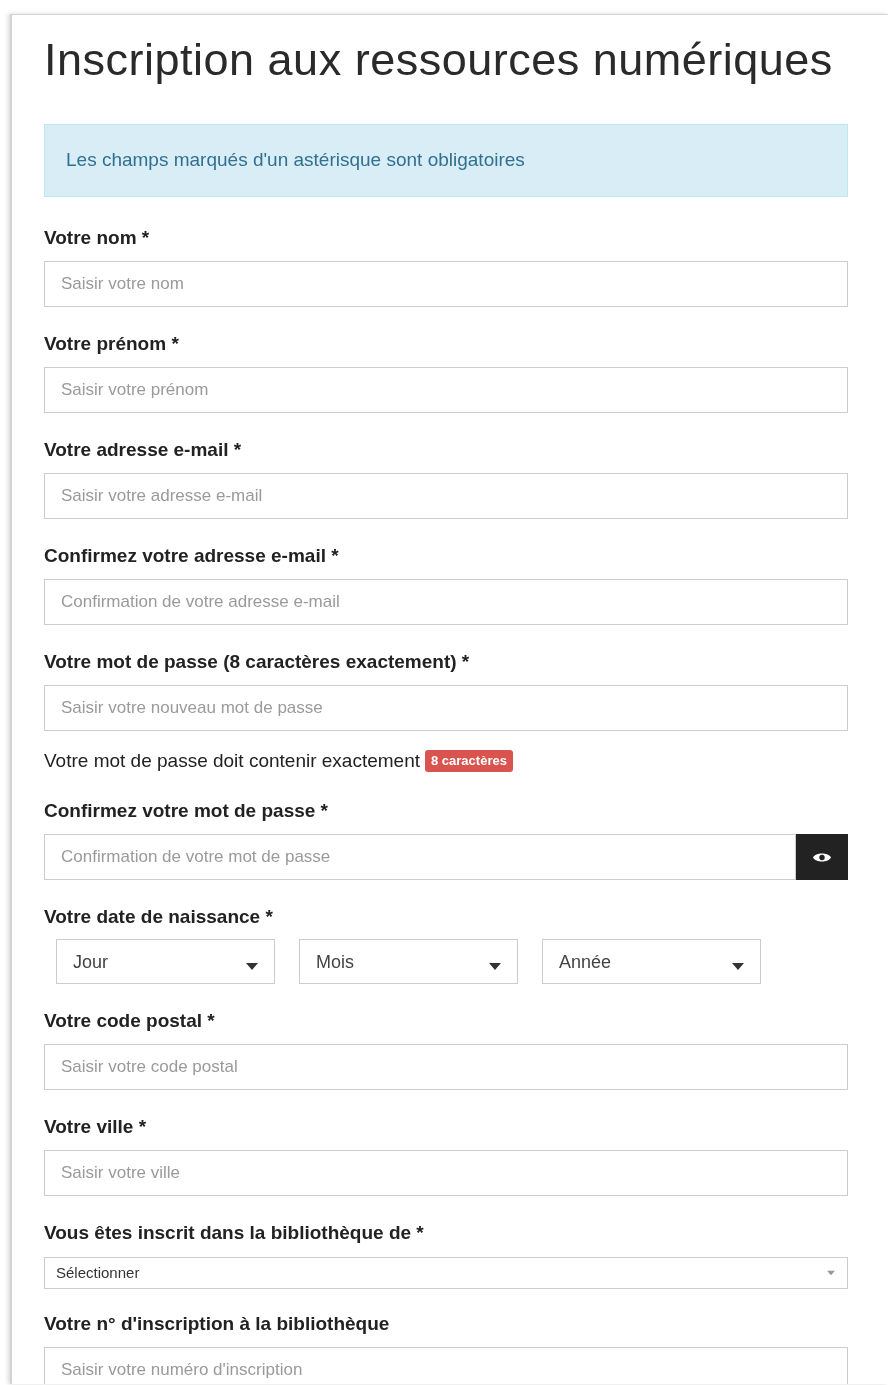  Describe the element at coordinates (446, 1365) in the screenshot. I see `text-field: Saisir votre numéro d'inscription` at that location.